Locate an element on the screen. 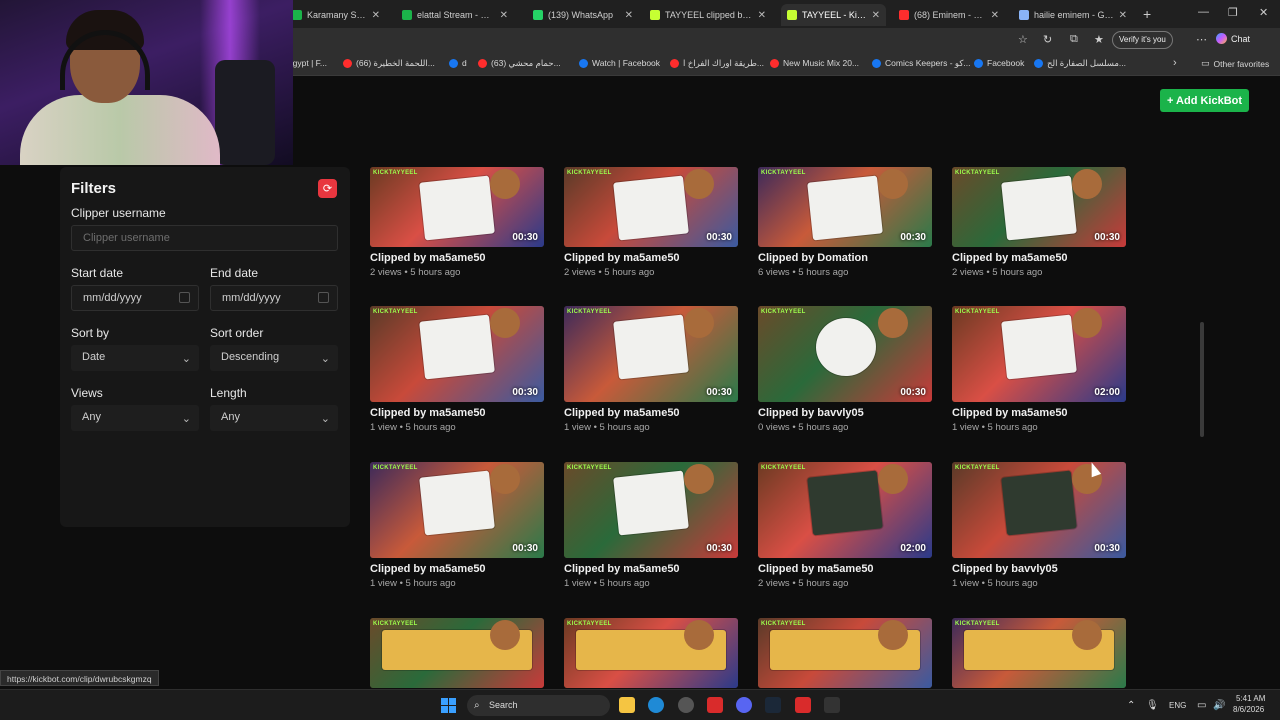 This screenshot has width=1280, height=720. bookmark-item: d is located at coordinates (458, 63).